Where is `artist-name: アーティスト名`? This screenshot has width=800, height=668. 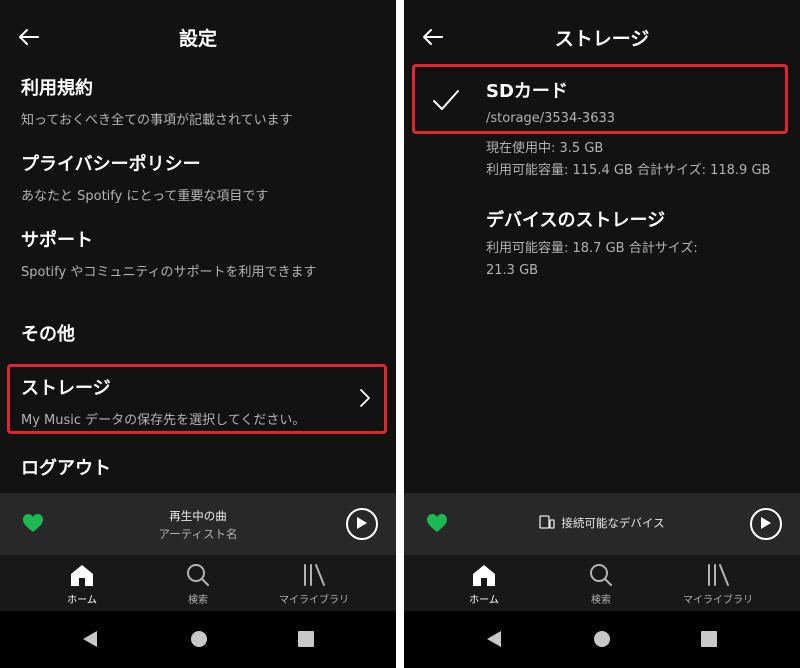 artist-name: アーティスト名 is located at coordinates (198, 534).